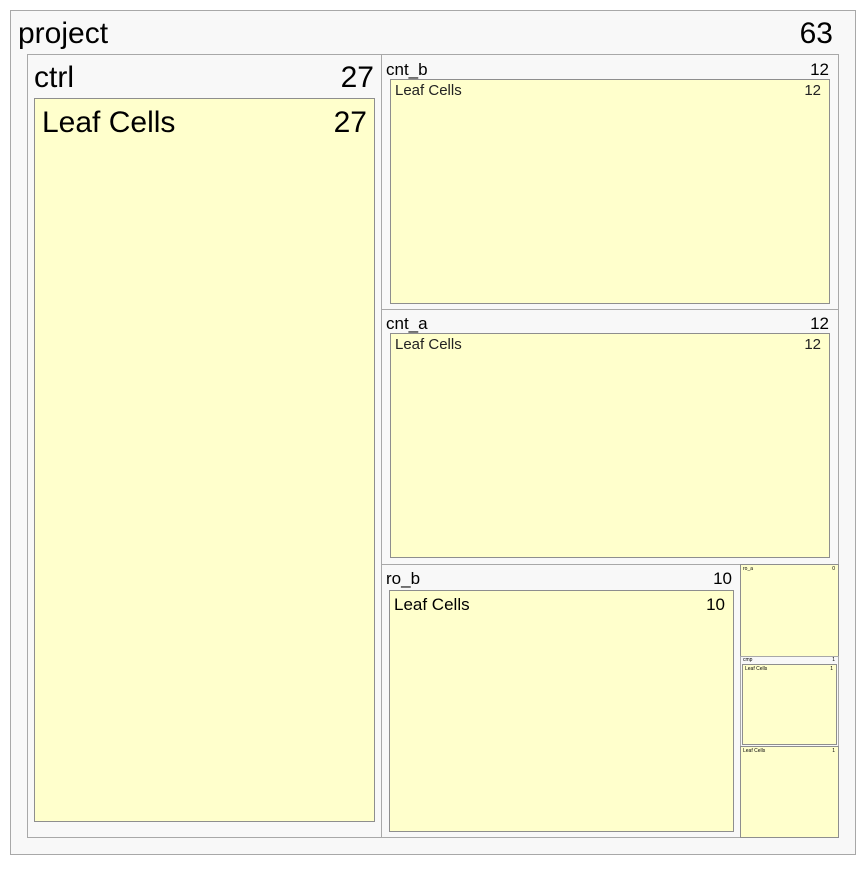  Describe the element at coordinates (350, 122) in the screenshot. I see `leaf-value: 27` at that location.